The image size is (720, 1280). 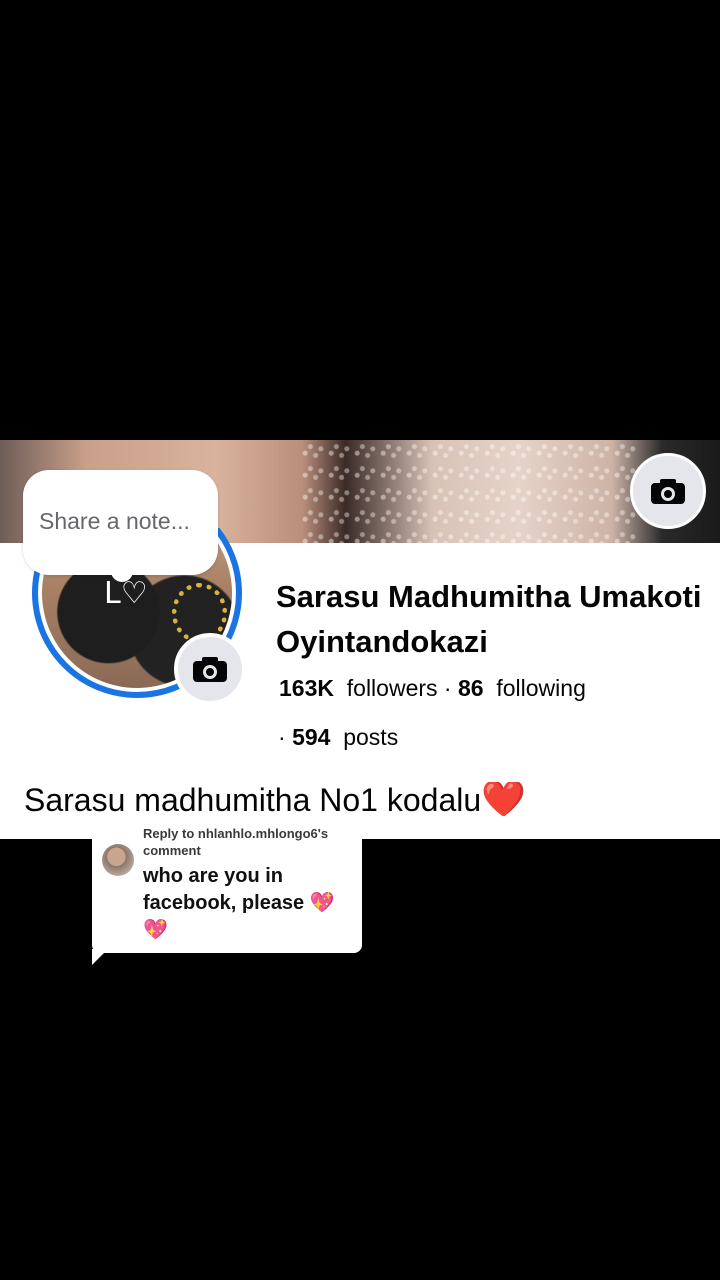 What do you see at coordinates (503, 799) in the screenshot?
I see `red-heart-emoji: ❤️` at bounding box center [503, 799].